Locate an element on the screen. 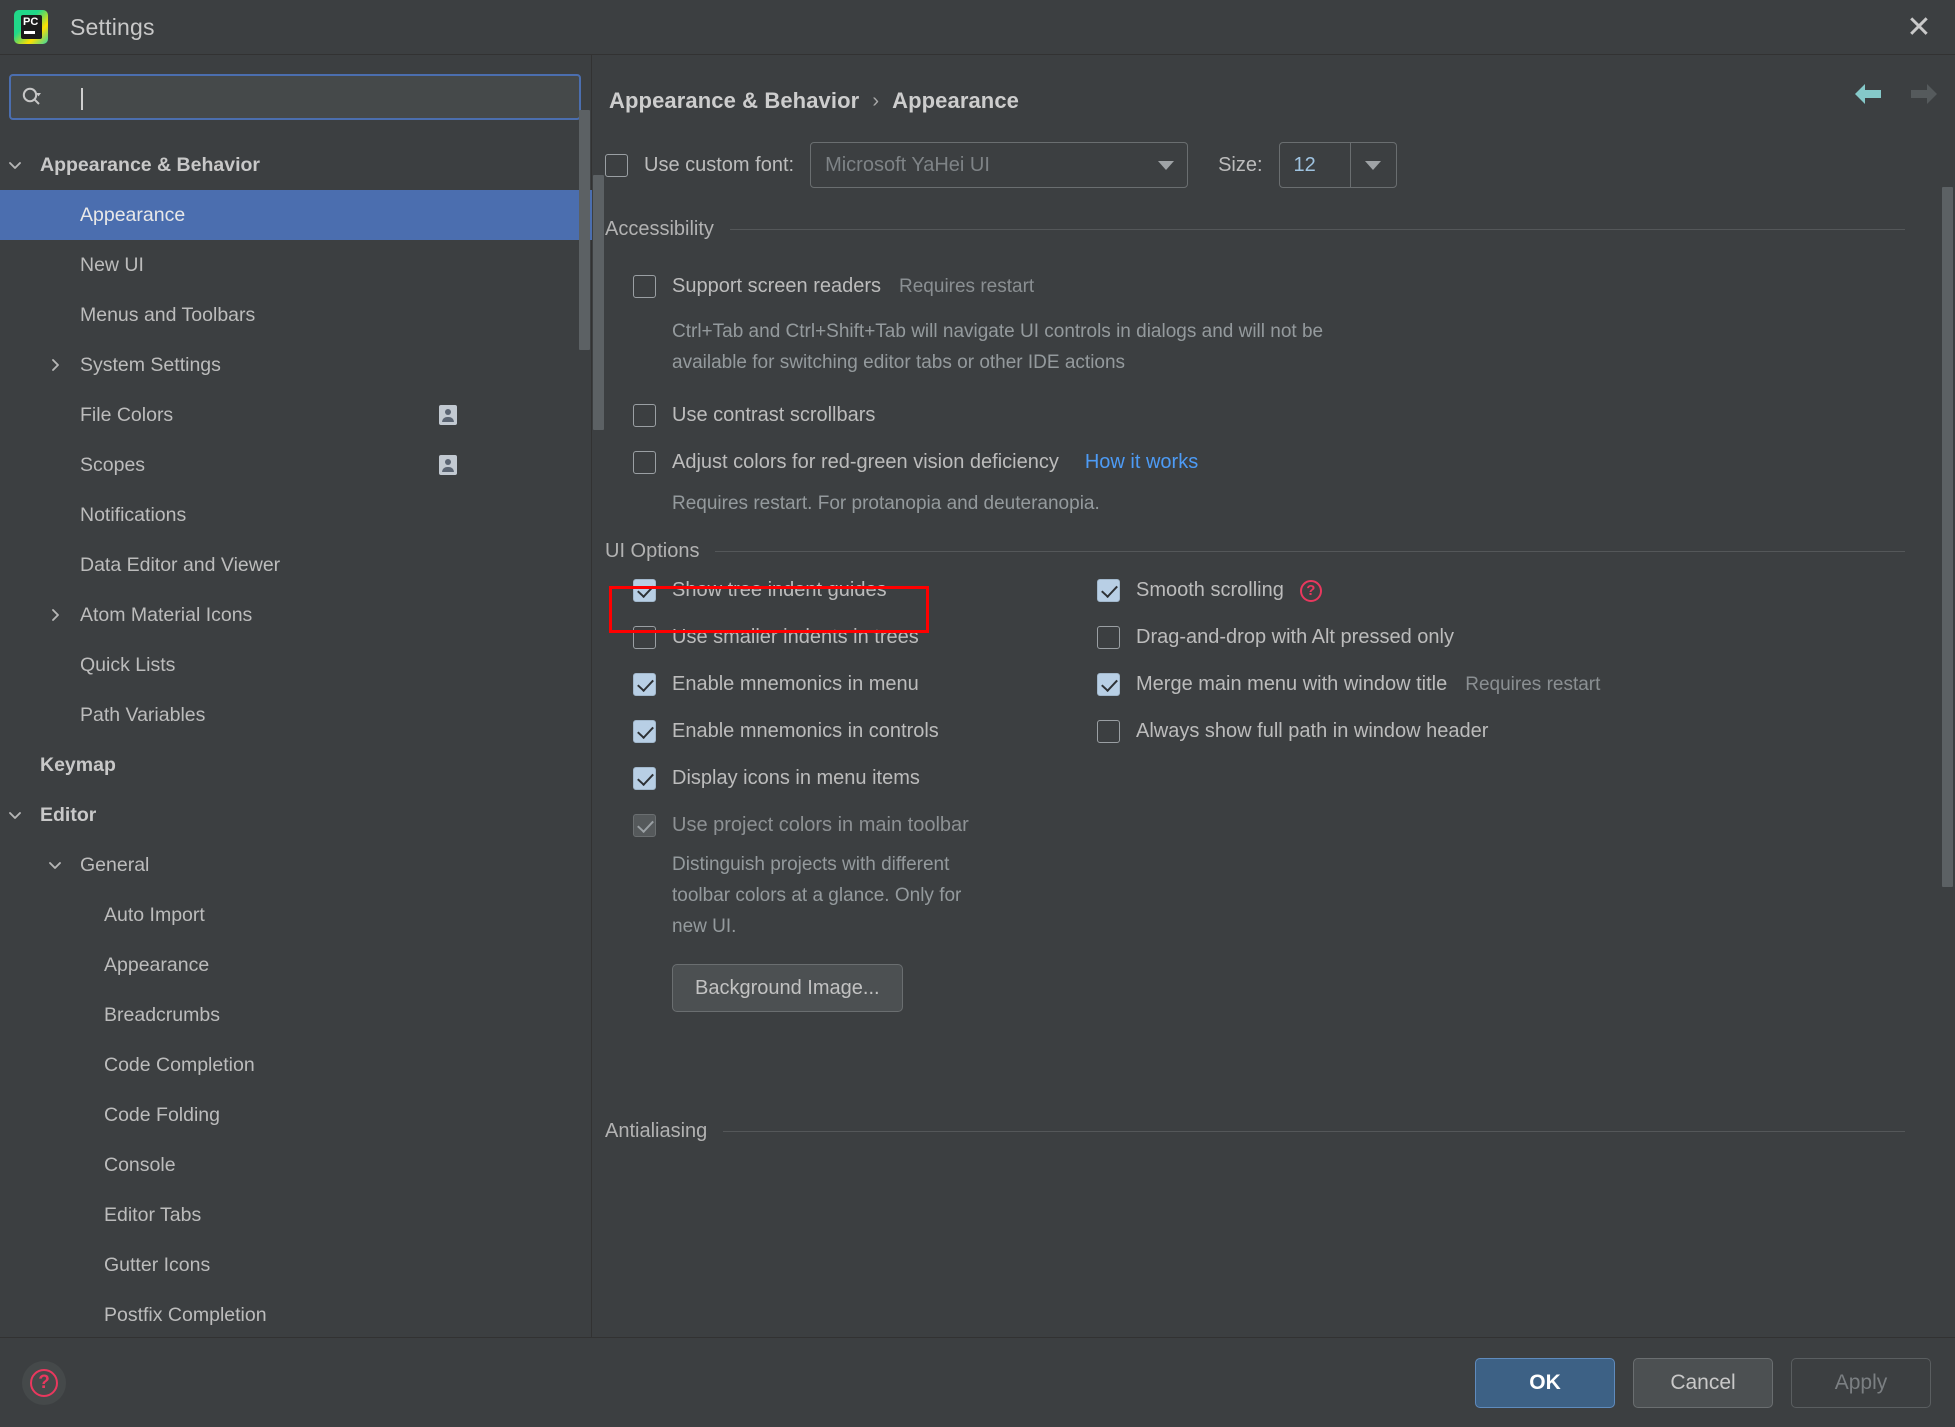  support-screen-readers-row: Support screen readers Requires restart is located at coordinates (1269, 286).